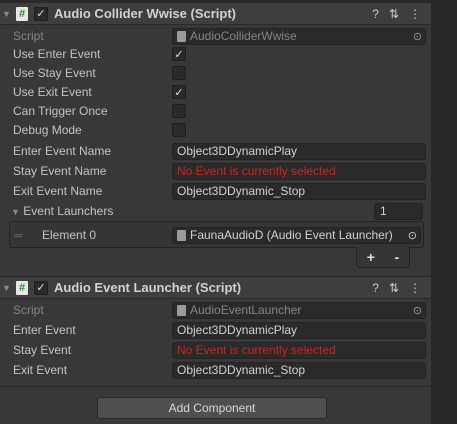  What do you see at coordinates (148, 287) in the screenshot?
I see `component-title: Audio Event Launcher (Script)` at bounding box center [148, 287].